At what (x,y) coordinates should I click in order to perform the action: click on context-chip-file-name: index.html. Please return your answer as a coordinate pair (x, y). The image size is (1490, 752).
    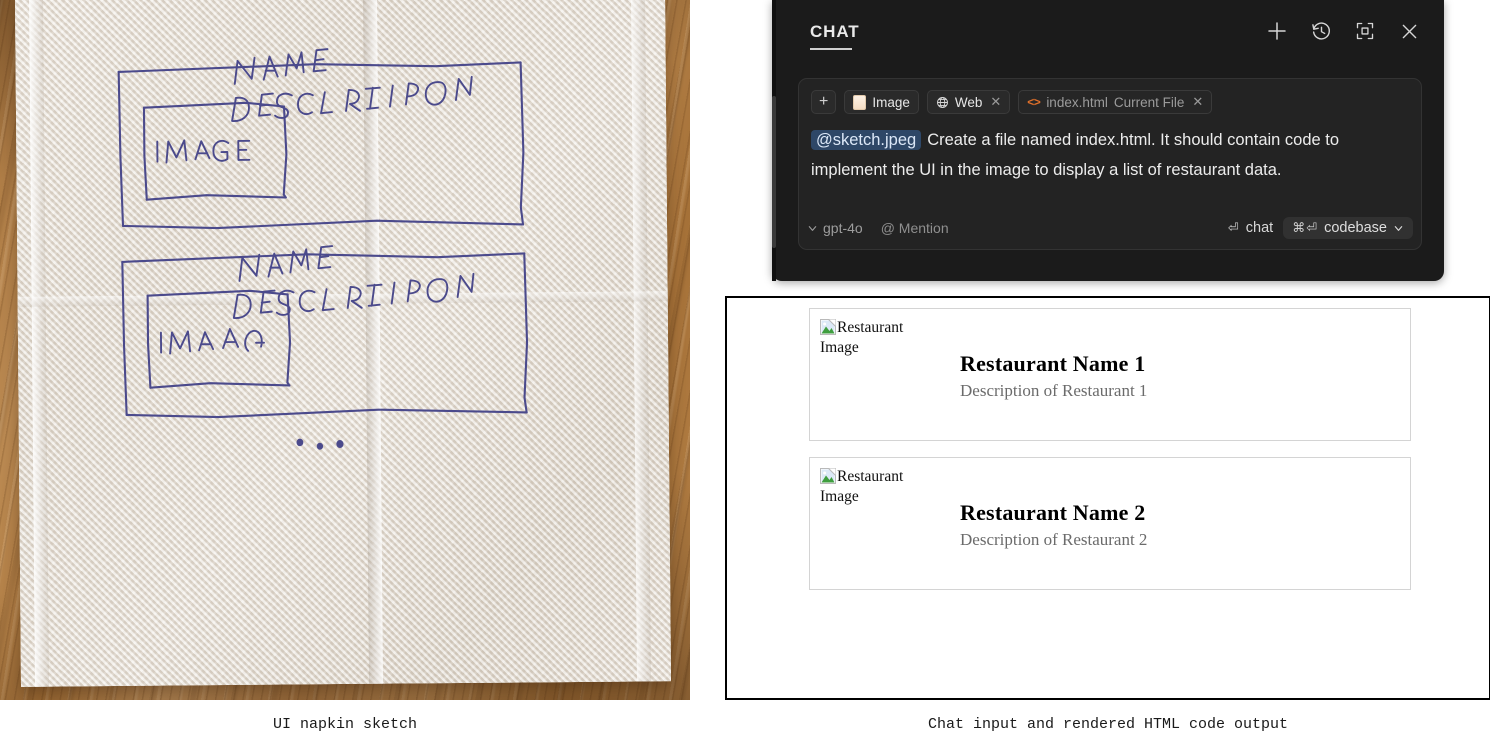
    Looking at the image, I should click on (1077, 102).